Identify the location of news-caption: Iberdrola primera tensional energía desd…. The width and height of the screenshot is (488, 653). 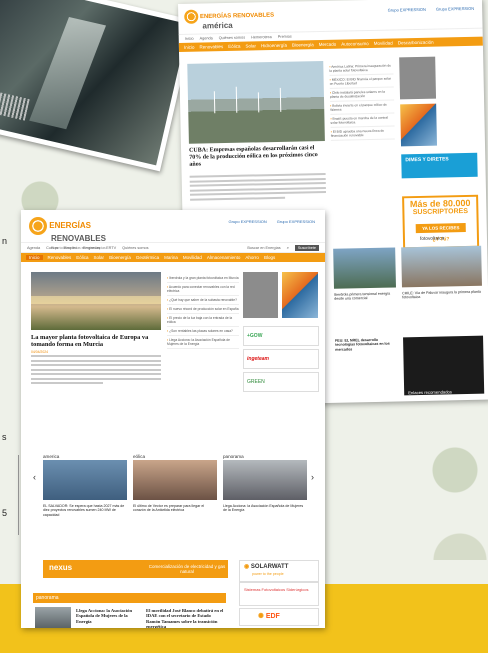
(365, 296).